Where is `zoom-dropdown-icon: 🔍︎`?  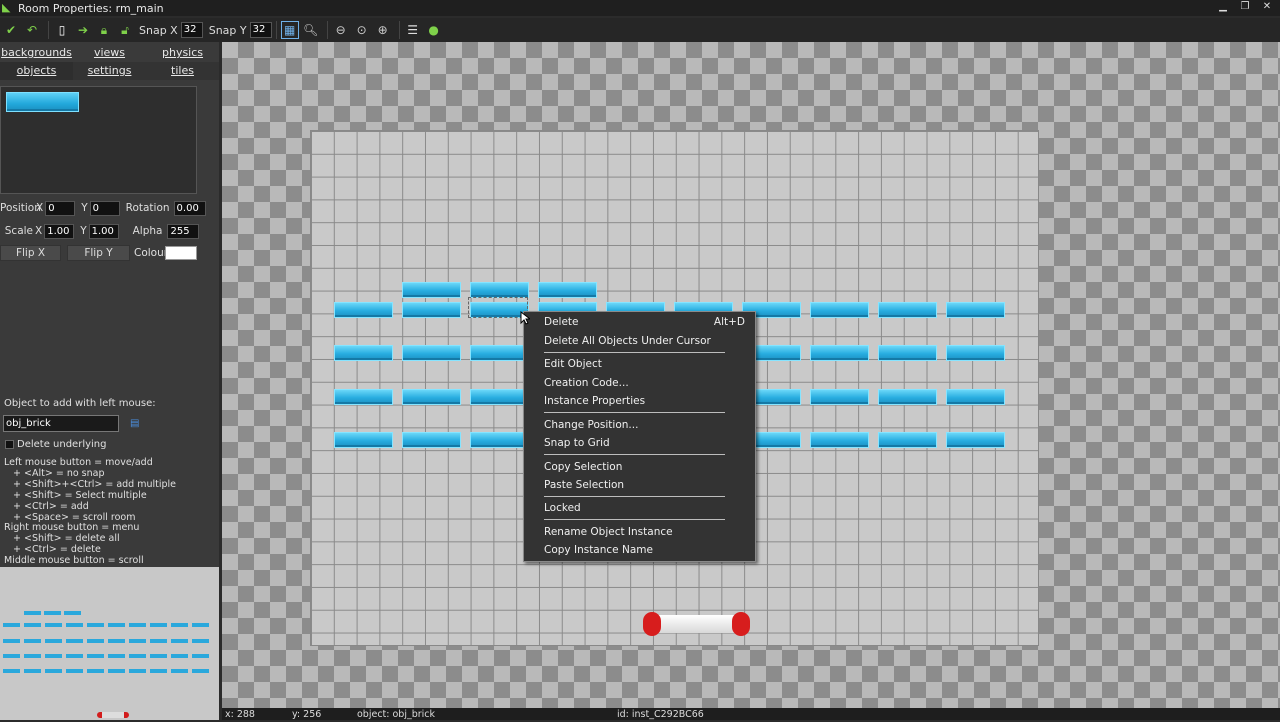 zoom-dropdown-icon: 🔍︎ is located at coordinates (311, 30).